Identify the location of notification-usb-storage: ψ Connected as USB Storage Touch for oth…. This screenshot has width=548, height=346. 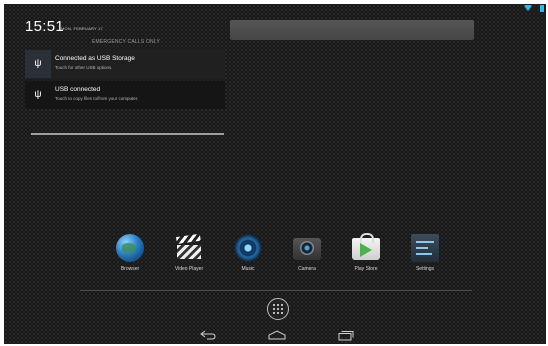
(125, 64).